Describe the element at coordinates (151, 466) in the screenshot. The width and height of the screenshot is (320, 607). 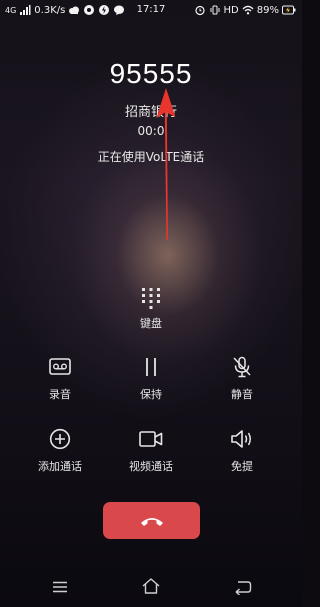
I see `video-call-label: 视频通话` at that location.